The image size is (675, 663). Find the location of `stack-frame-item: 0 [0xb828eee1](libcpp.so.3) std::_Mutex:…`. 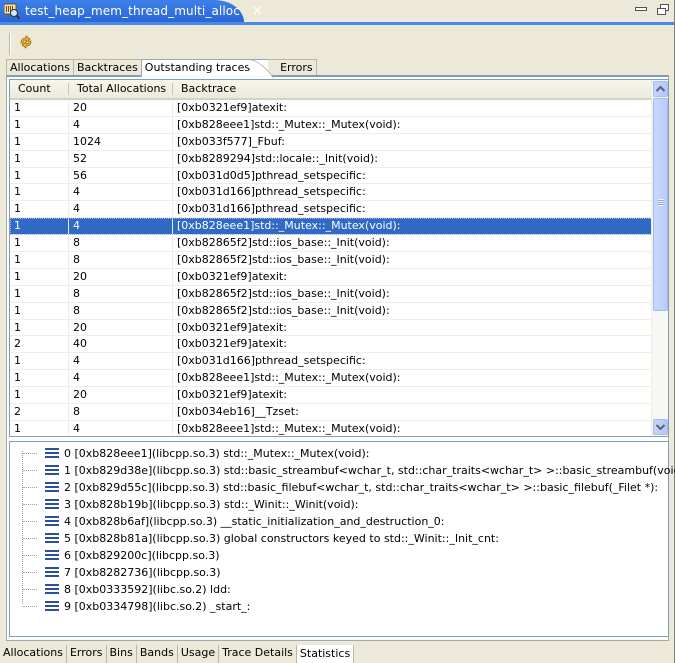

stack-frame-item: 0 [0xb828eee1](libcpp.so.3) std::_Mutex:… is located at coordinates (194, 453).